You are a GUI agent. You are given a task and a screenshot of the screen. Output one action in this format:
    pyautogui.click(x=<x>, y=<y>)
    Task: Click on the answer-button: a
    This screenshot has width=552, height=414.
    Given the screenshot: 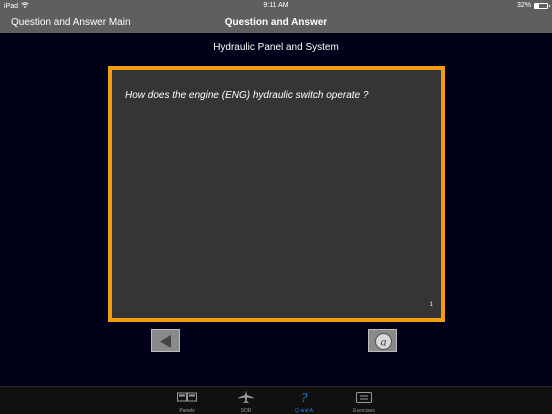 What is the action you would take?
    pyautogui.click(x=382, y=340)
    